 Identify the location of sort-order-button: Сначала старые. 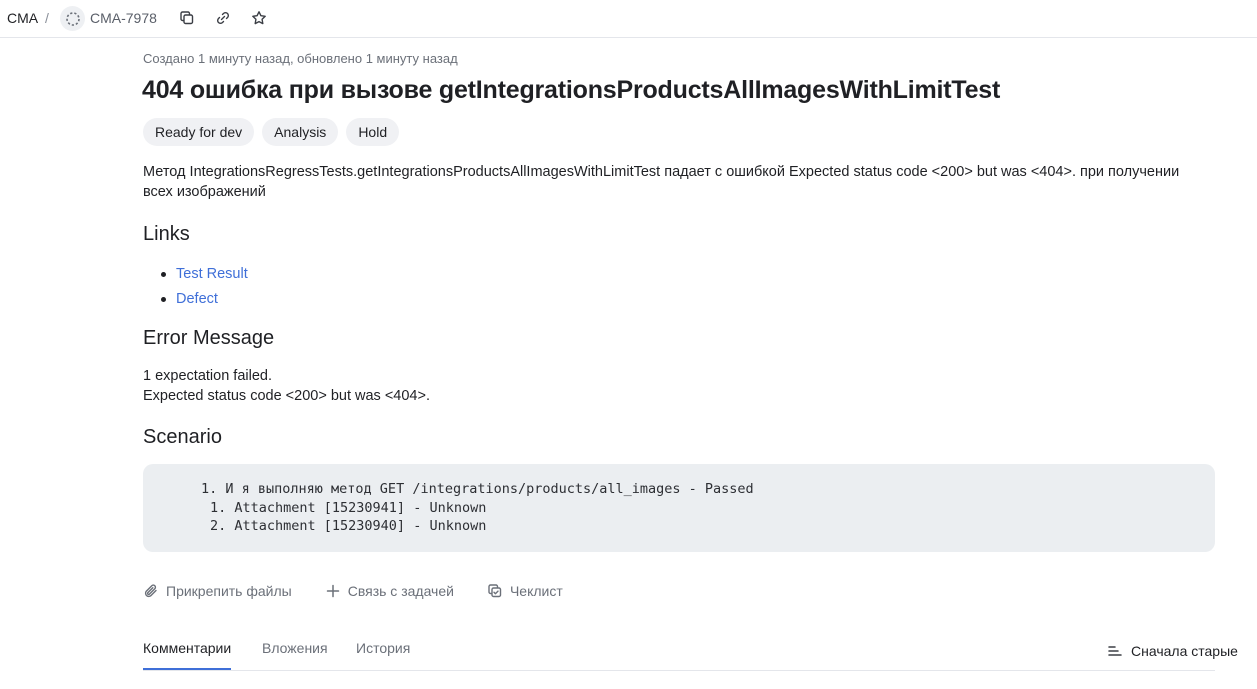
(1172, 651).